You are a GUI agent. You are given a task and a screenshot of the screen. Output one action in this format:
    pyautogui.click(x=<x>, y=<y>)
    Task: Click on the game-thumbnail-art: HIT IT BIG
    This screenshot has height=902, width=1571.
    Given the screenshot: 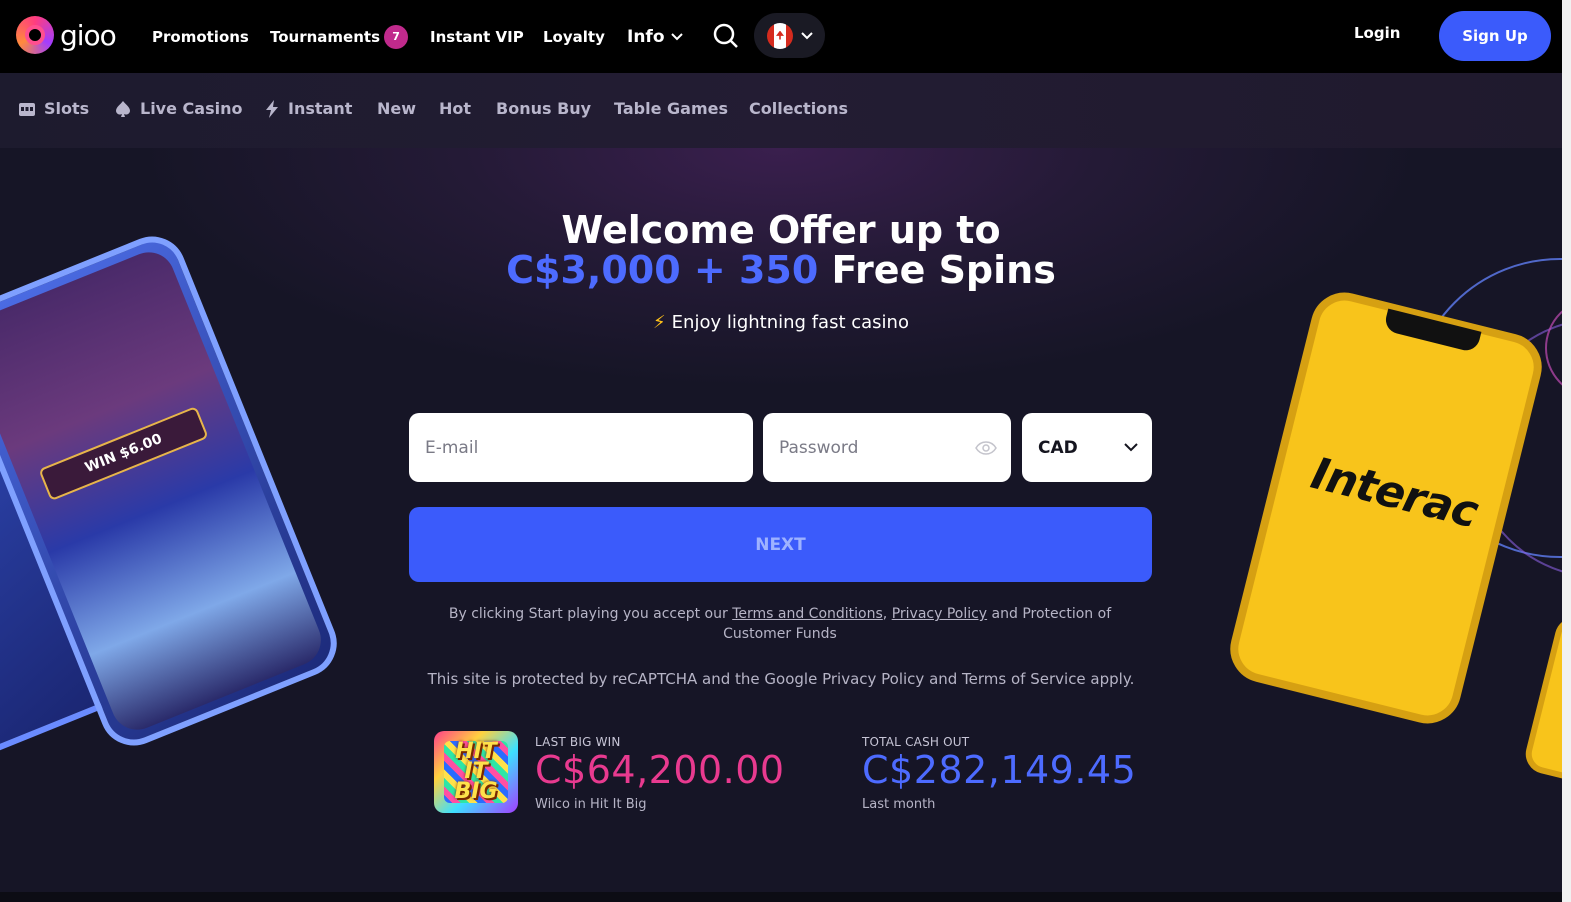 What is the action you would take?
    pyautogui.click(x=476, y=772)
    